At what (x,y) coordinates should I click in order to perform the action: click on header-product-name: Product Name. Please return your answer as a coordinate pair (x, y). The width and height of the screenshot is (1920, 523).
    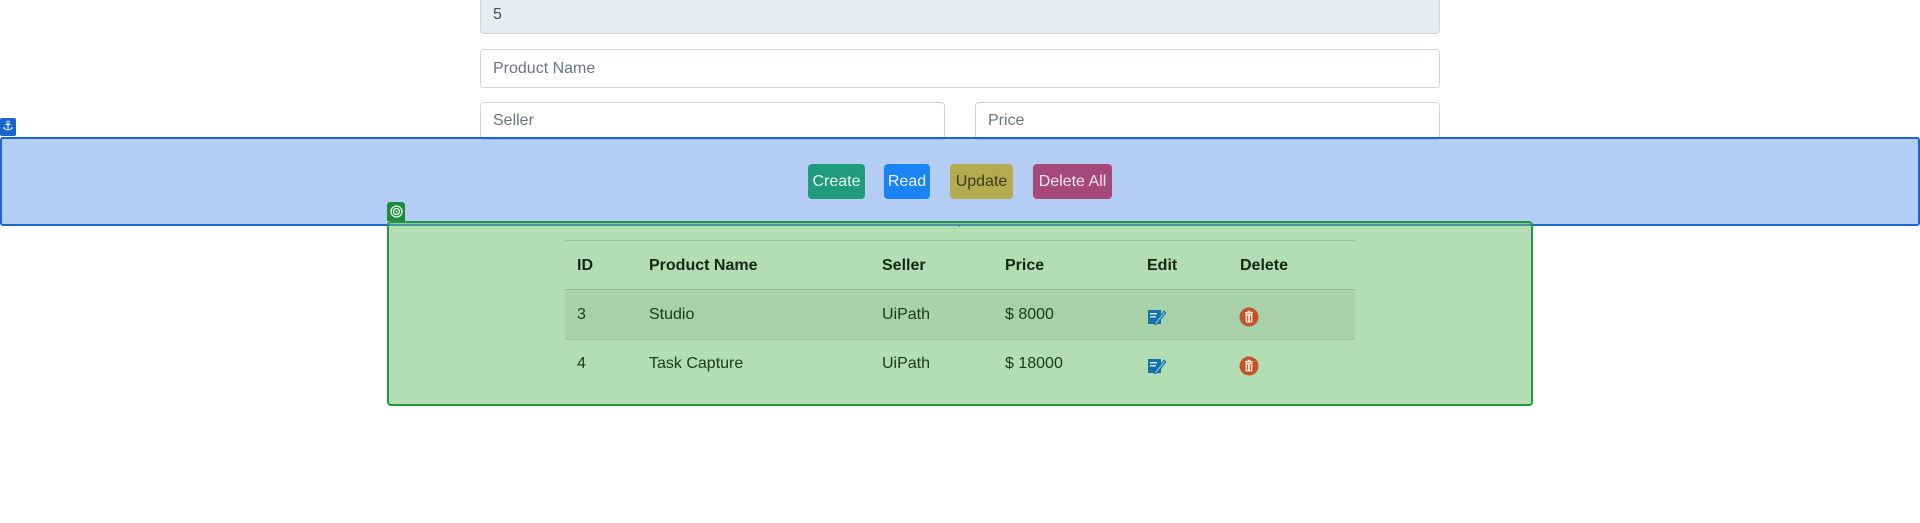
    Looking at the image, I should click on (703, 265).